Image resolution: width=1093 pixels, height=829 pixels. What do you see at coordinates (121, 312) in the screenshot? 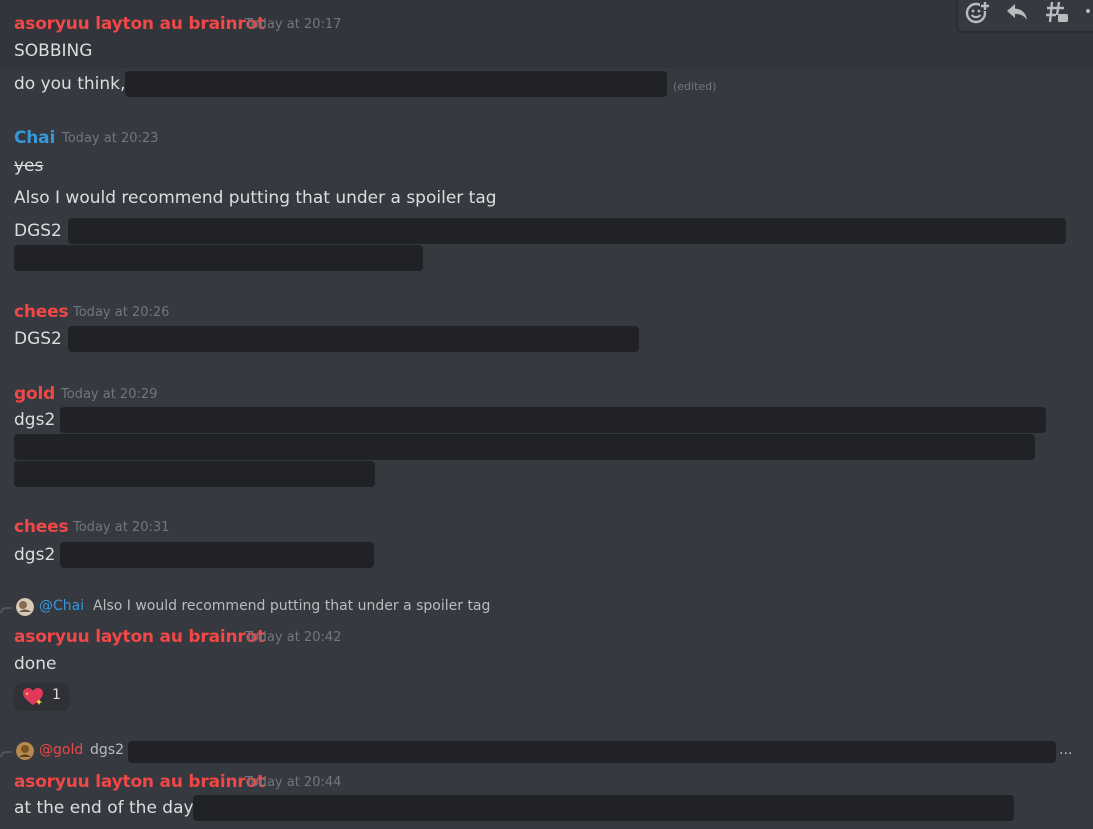
I see `message-timestamp: Today at 20:26` at bounding box center [121, 312].